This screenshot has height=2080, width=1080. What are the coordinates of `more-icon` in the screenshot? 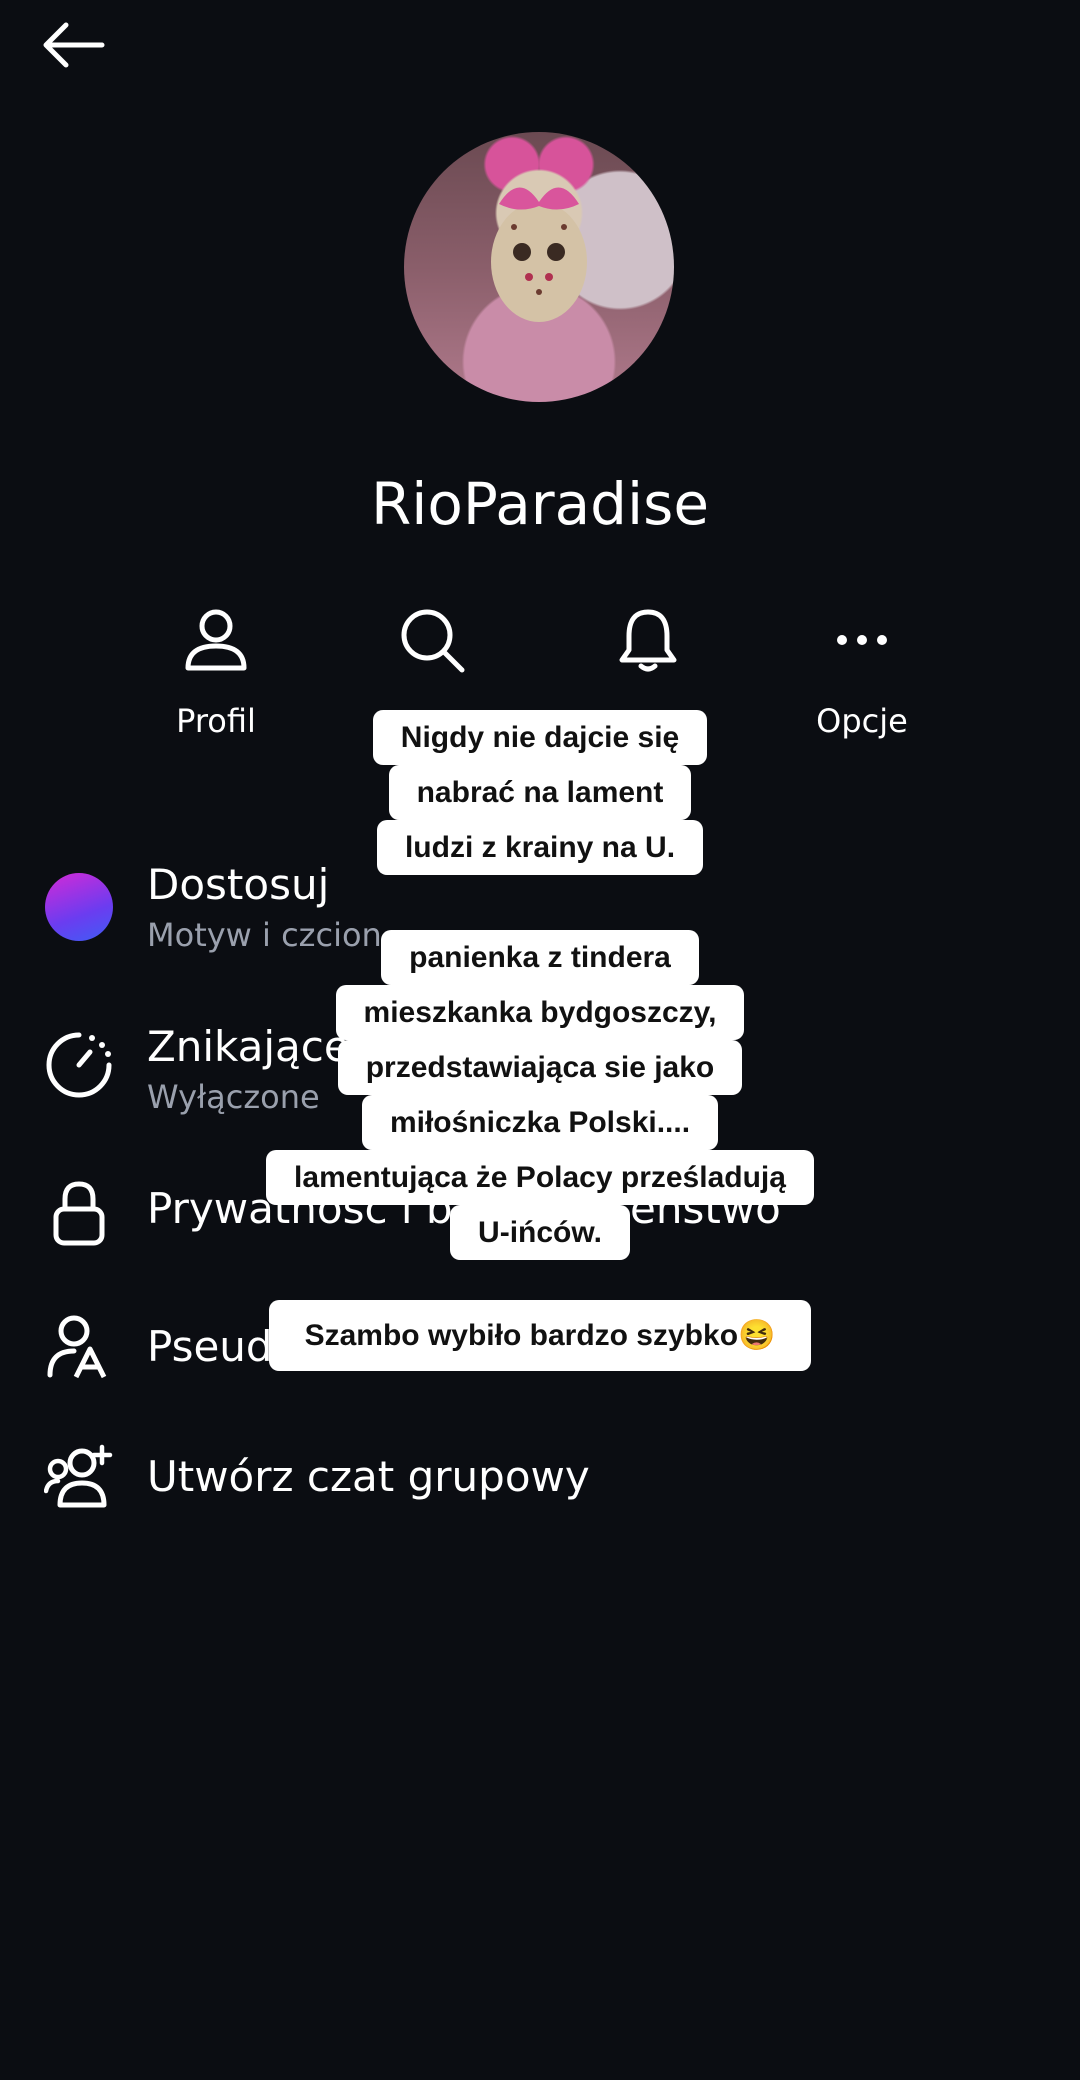 It's located at (862, 640).